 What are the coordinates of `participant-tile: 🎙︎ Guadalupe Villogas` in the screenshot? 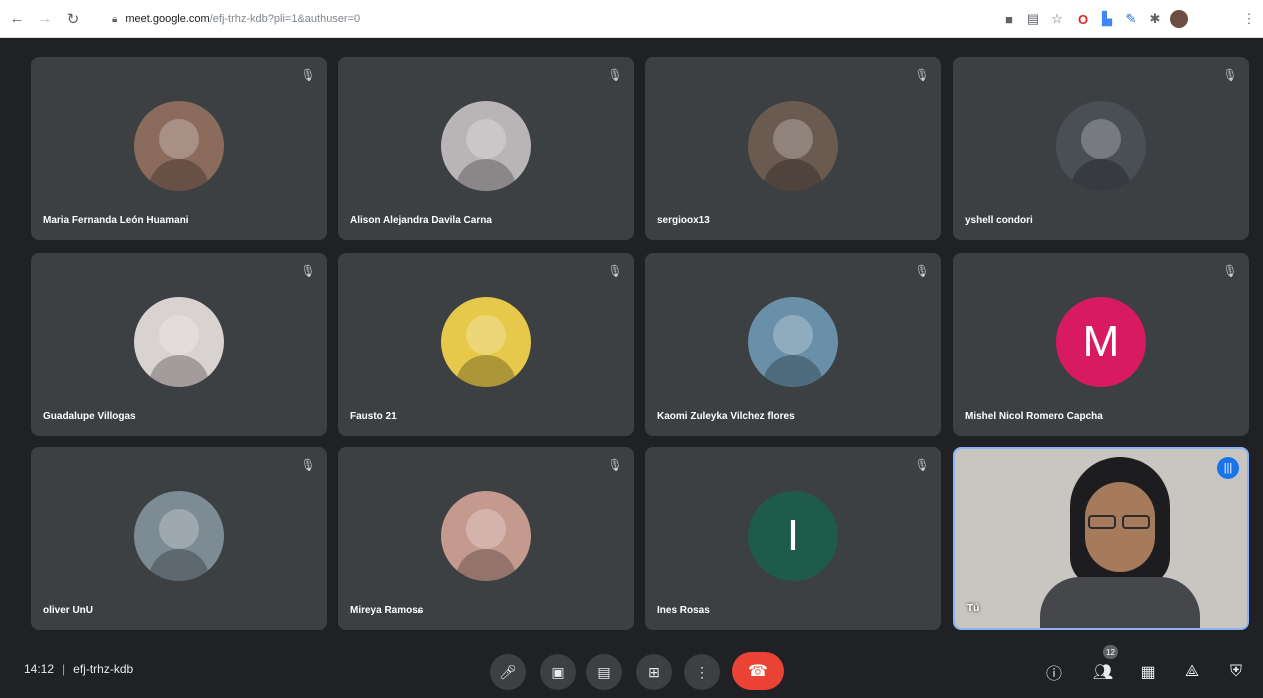 It's located at (179, 344).